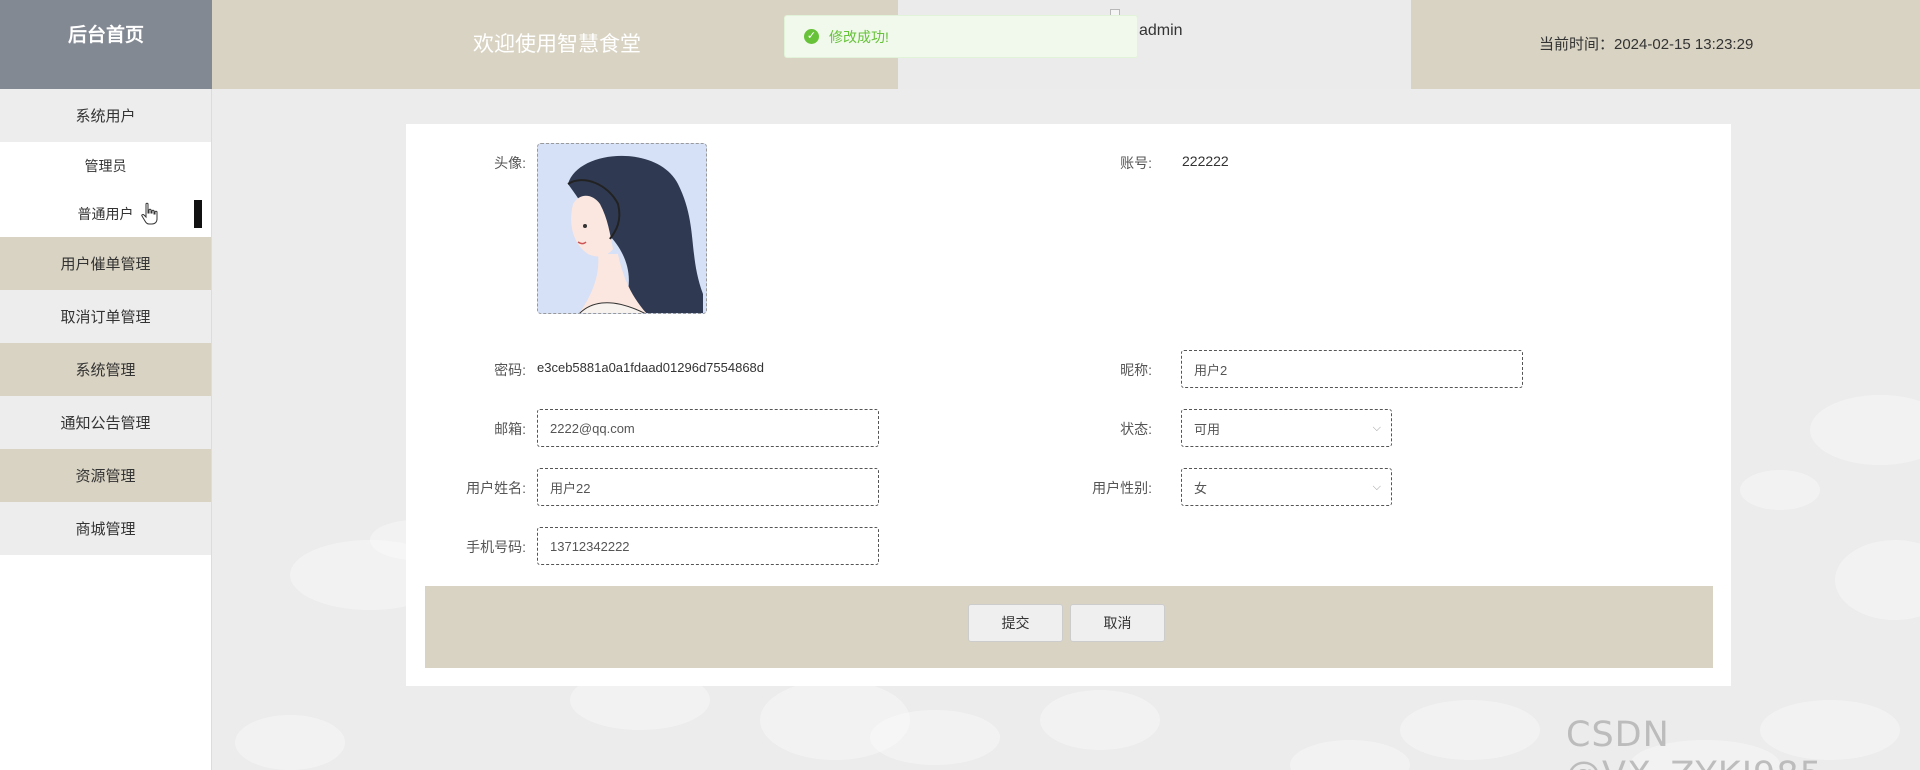 Image resolution: width=1920 pixels, height=770 pixels. I want to click on status-value: 可用, so click(1207, 429).